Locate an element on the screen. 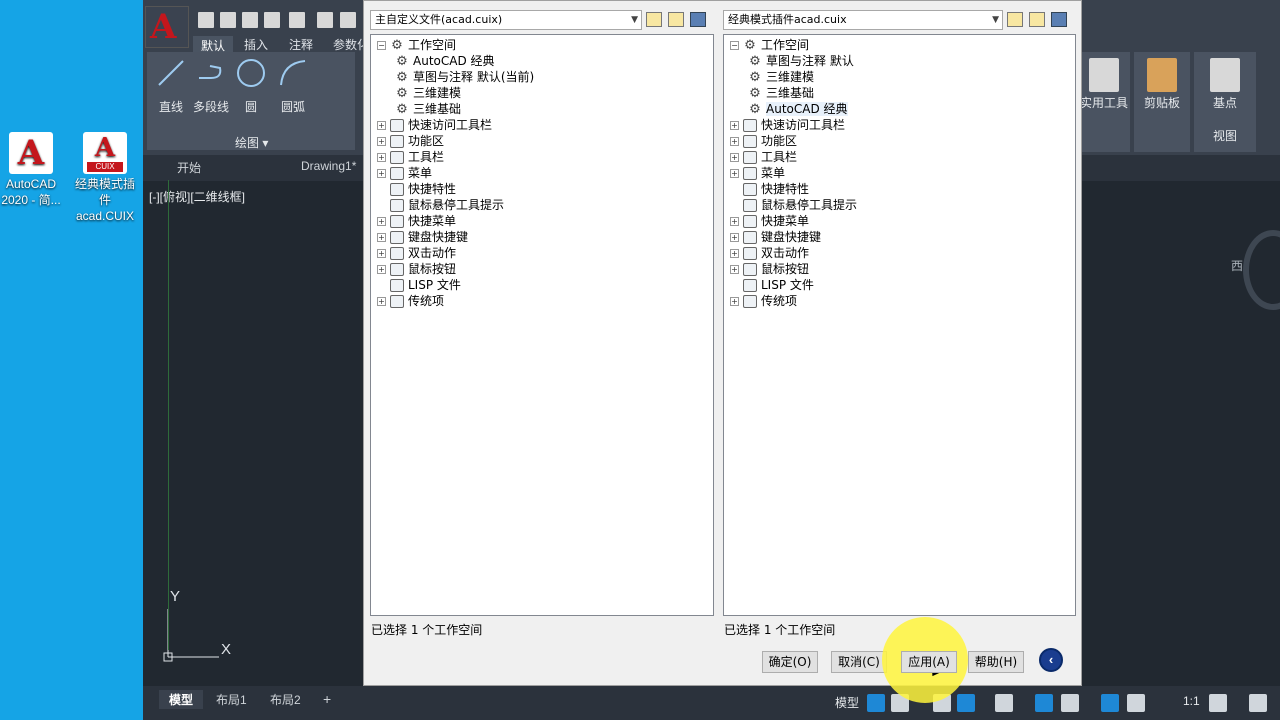 This screenshot has height=720, width=1280. osnap-icon is located at coordinates (1004, 703).